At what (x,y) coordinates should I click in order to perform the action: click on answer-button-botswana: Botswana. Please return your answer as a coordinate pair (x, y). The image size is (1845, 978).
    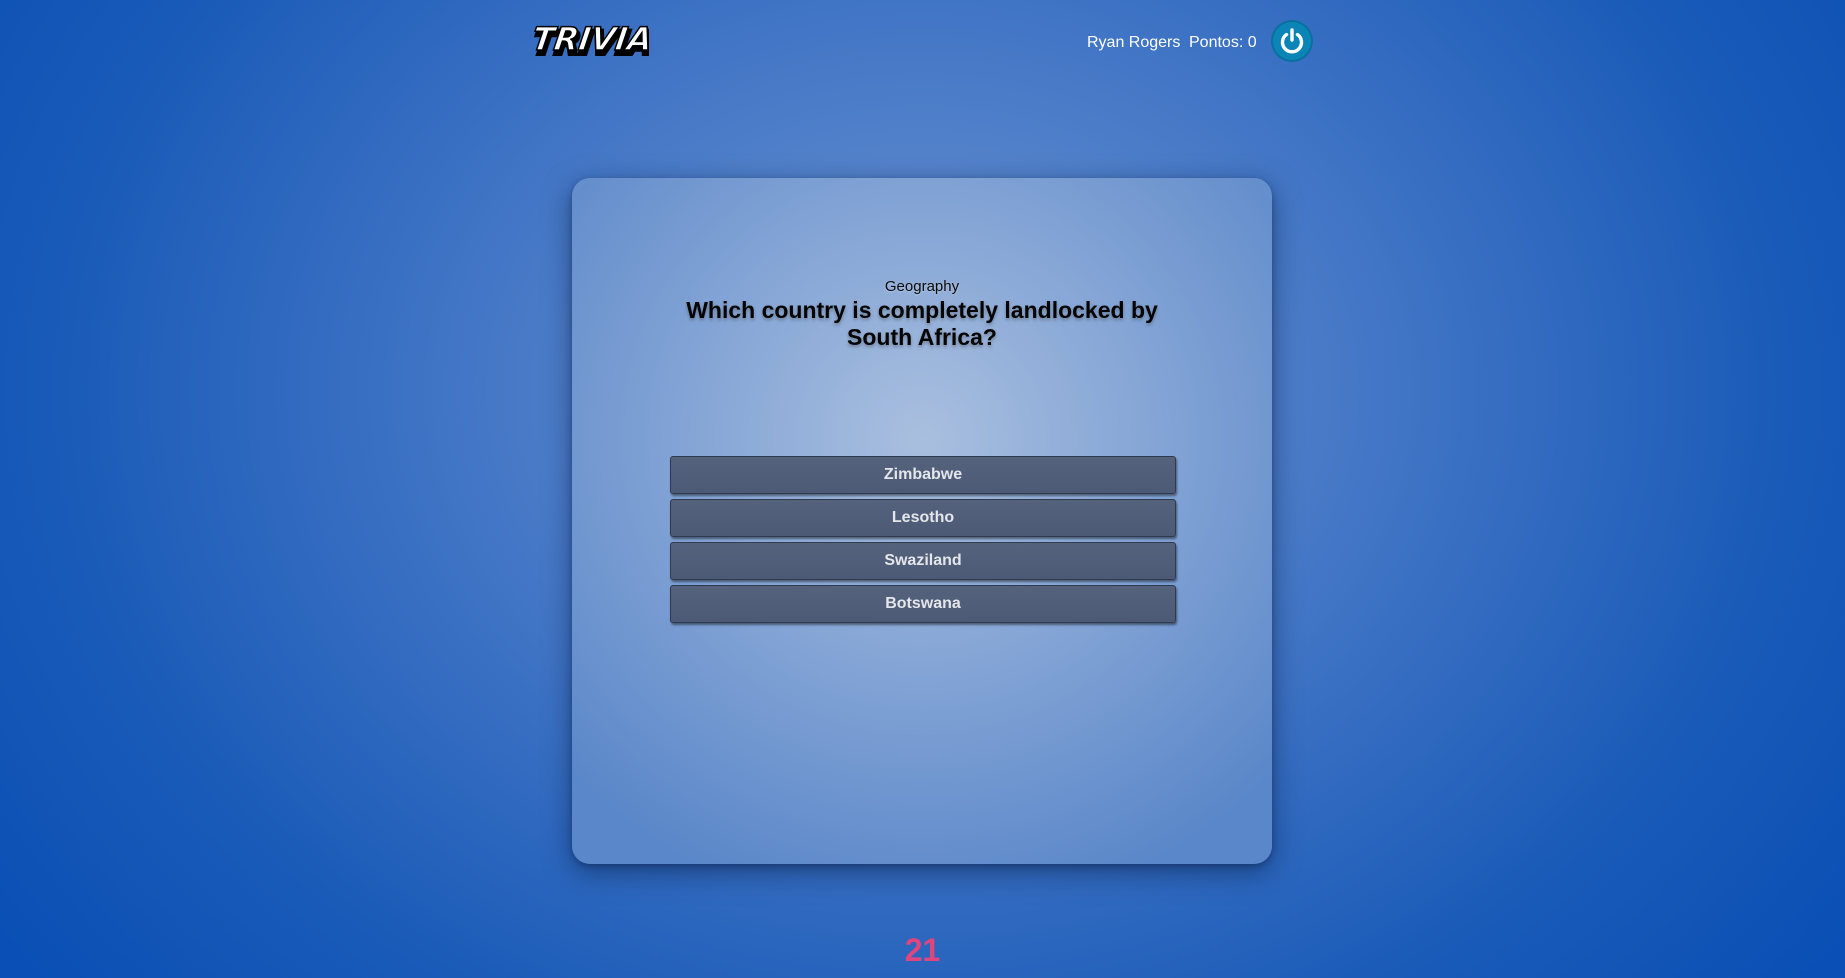
    Looking at the image, I should click on (923, 604).